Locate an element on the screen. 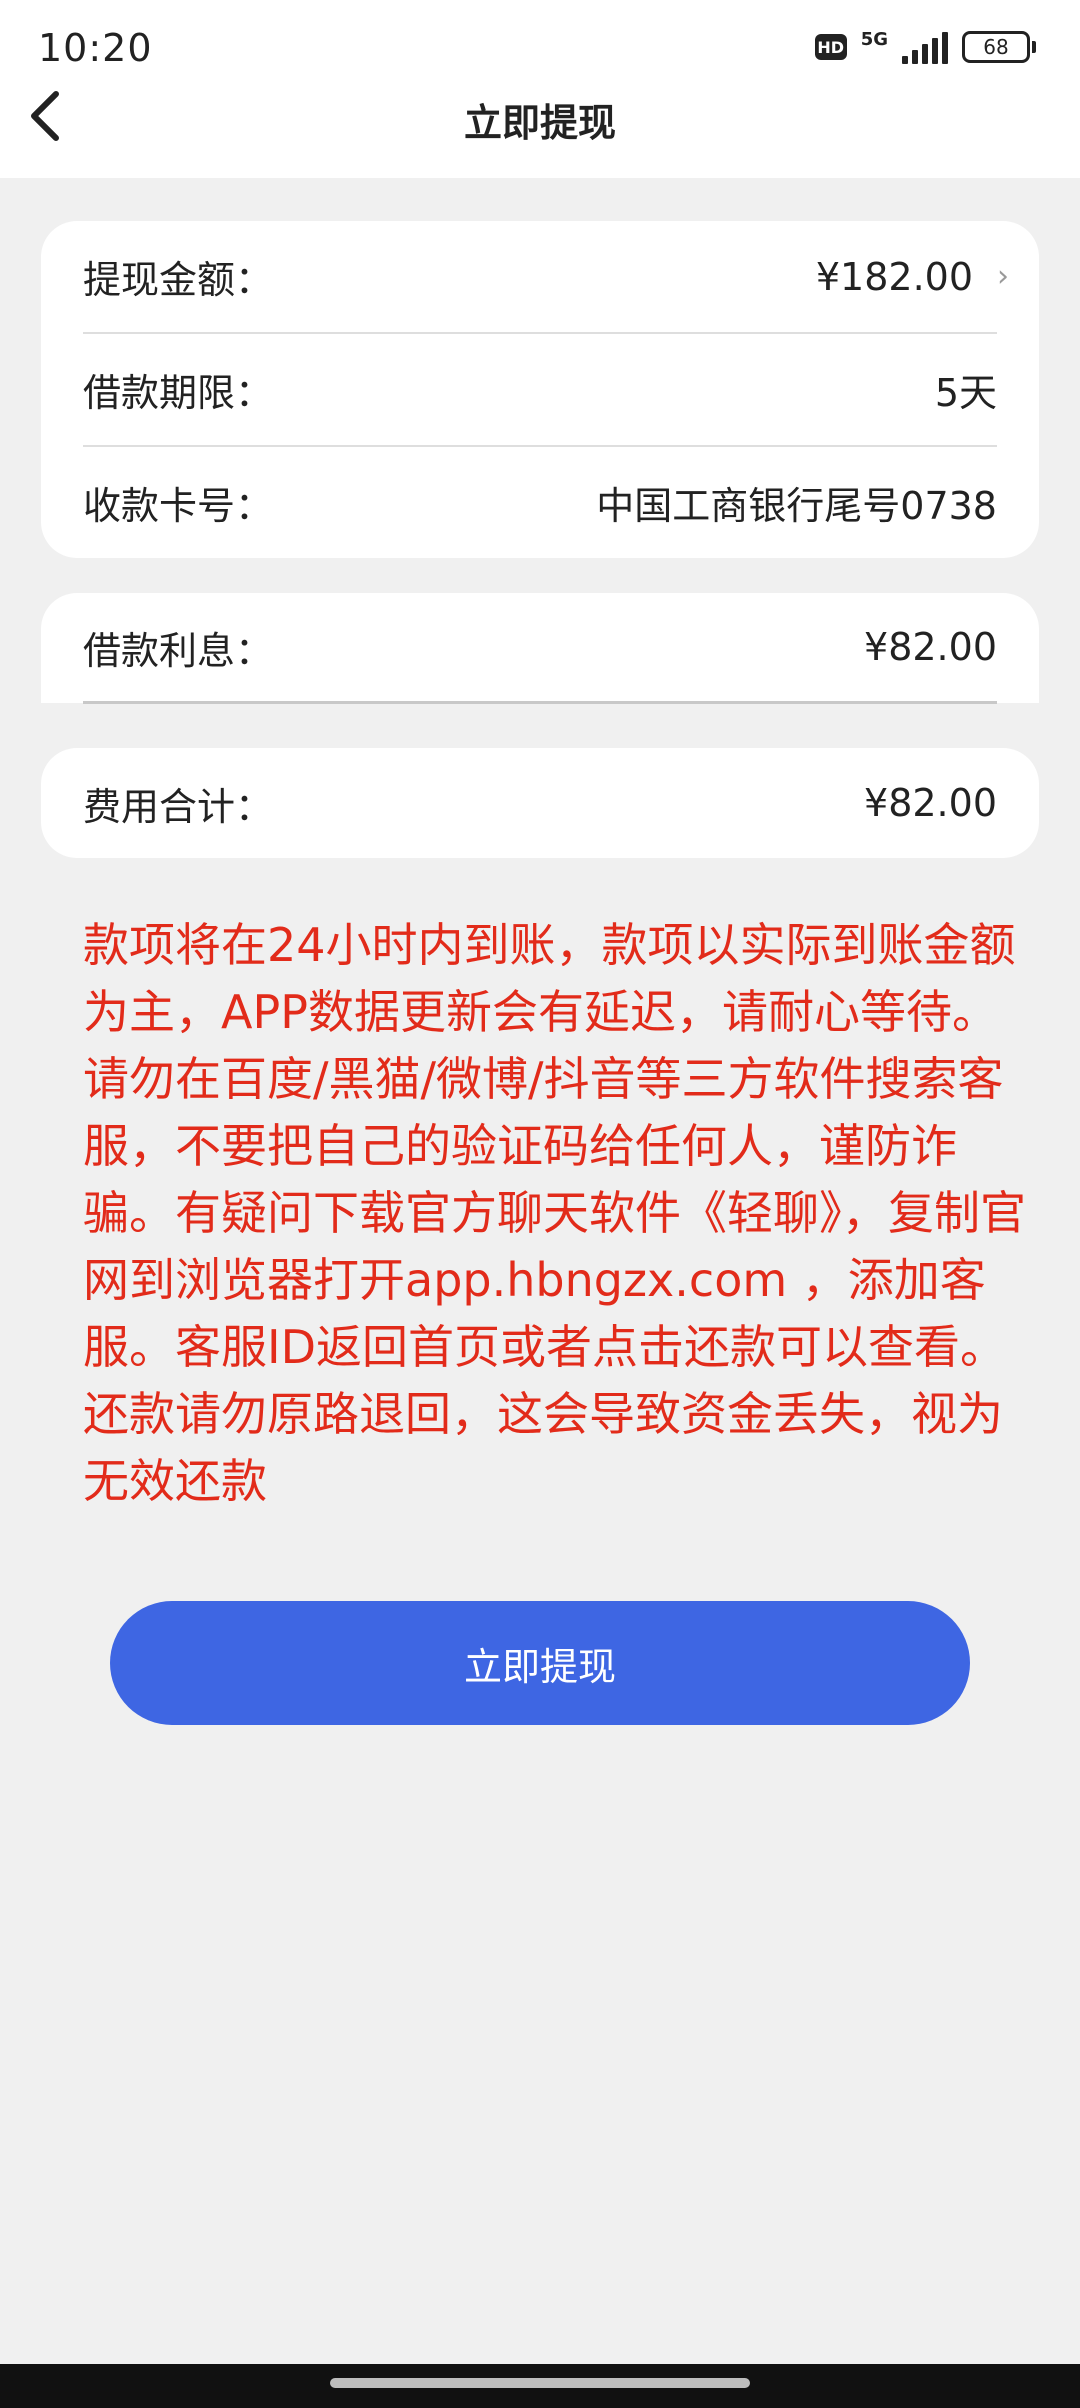 The image size is (1080, 2408). total-label: 费用合计： is located at coordinates (178, 806).